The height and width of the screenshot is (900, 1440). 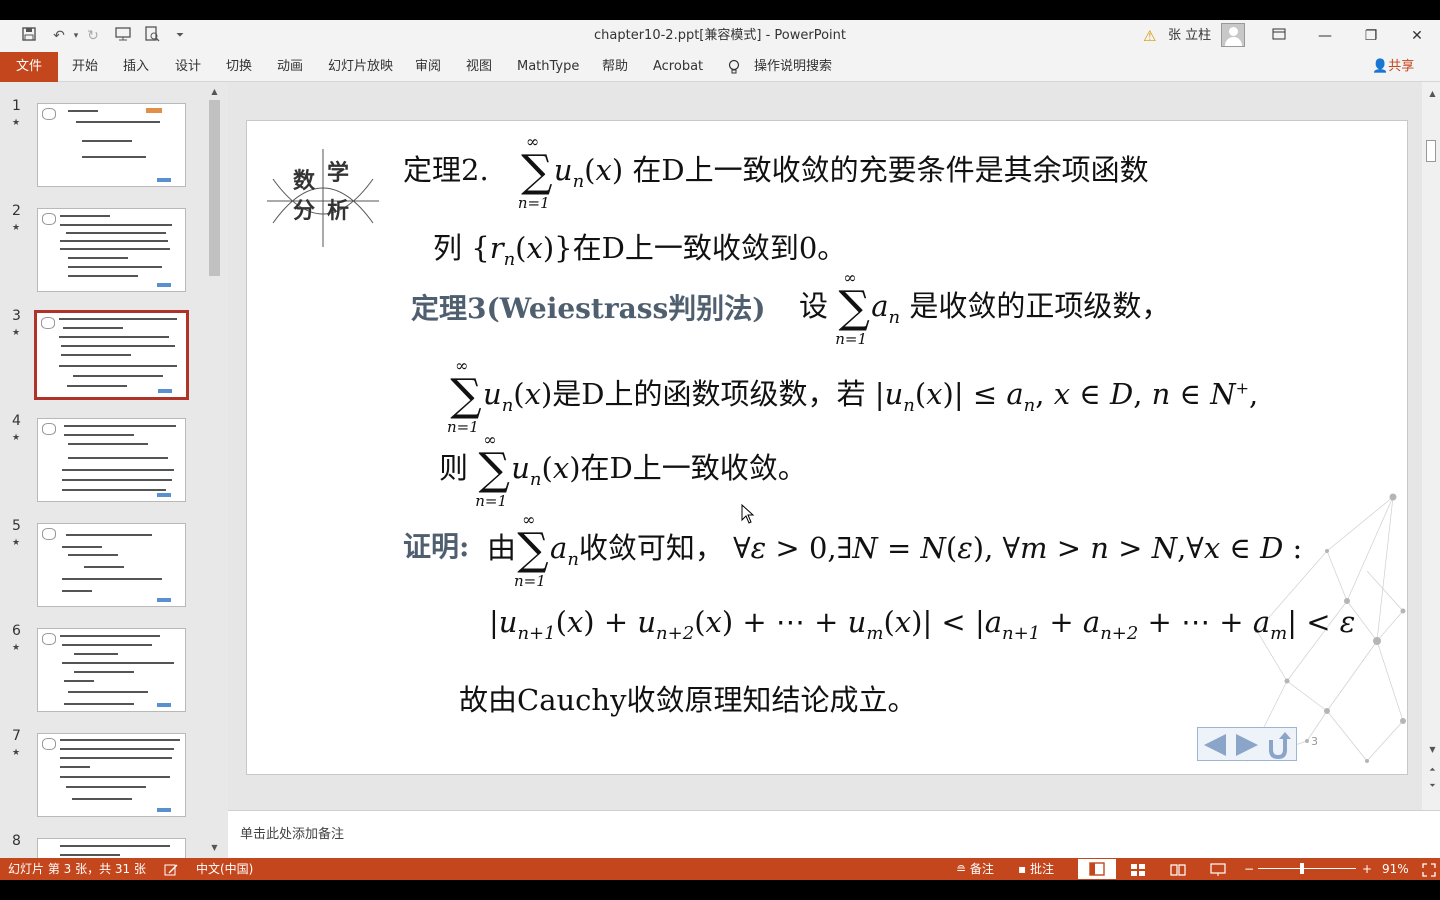 What do you see at coordinates (214, 471) in the screenshot?
I see `thumbnail-scrollbar: ▲ ▼` at bounding box center [214, 471].